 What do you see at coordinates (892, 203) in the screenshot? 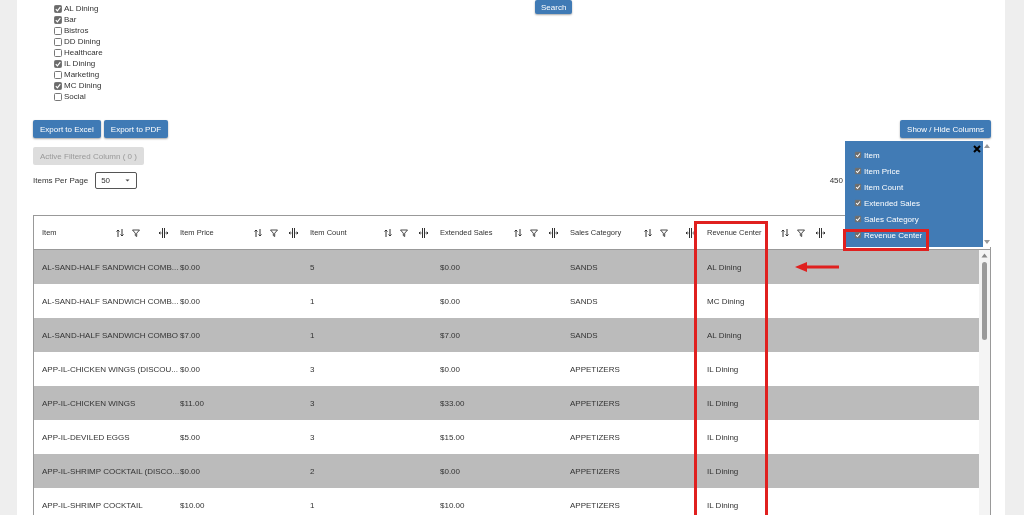
I see `menu-item-label: Extended Sales` at bounding box center [892, 203].